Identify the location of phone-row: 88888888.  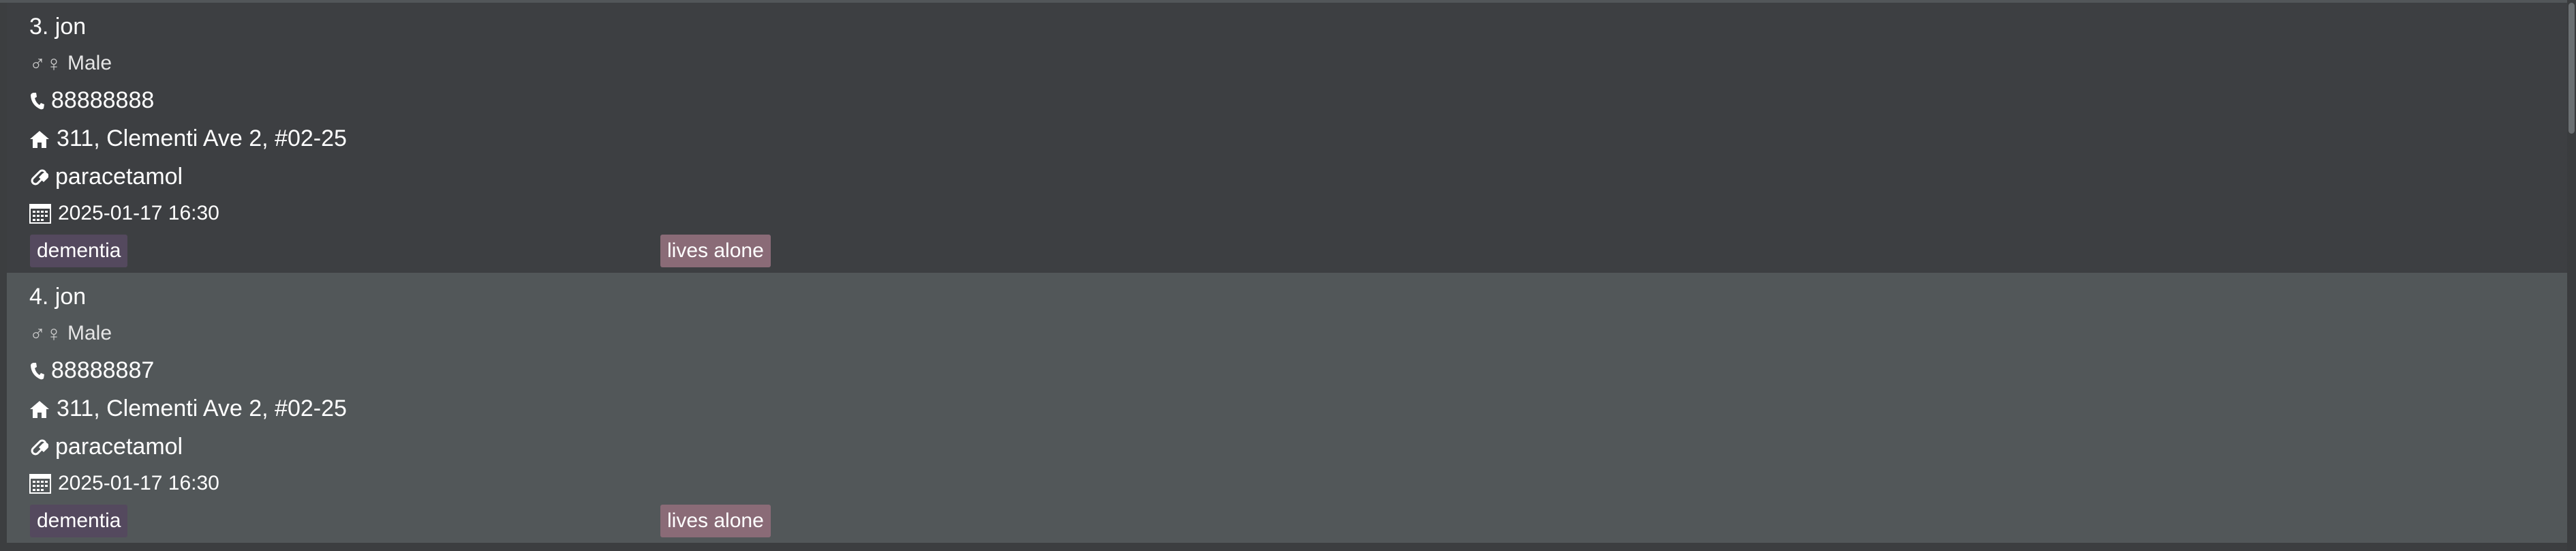
(91, 101).